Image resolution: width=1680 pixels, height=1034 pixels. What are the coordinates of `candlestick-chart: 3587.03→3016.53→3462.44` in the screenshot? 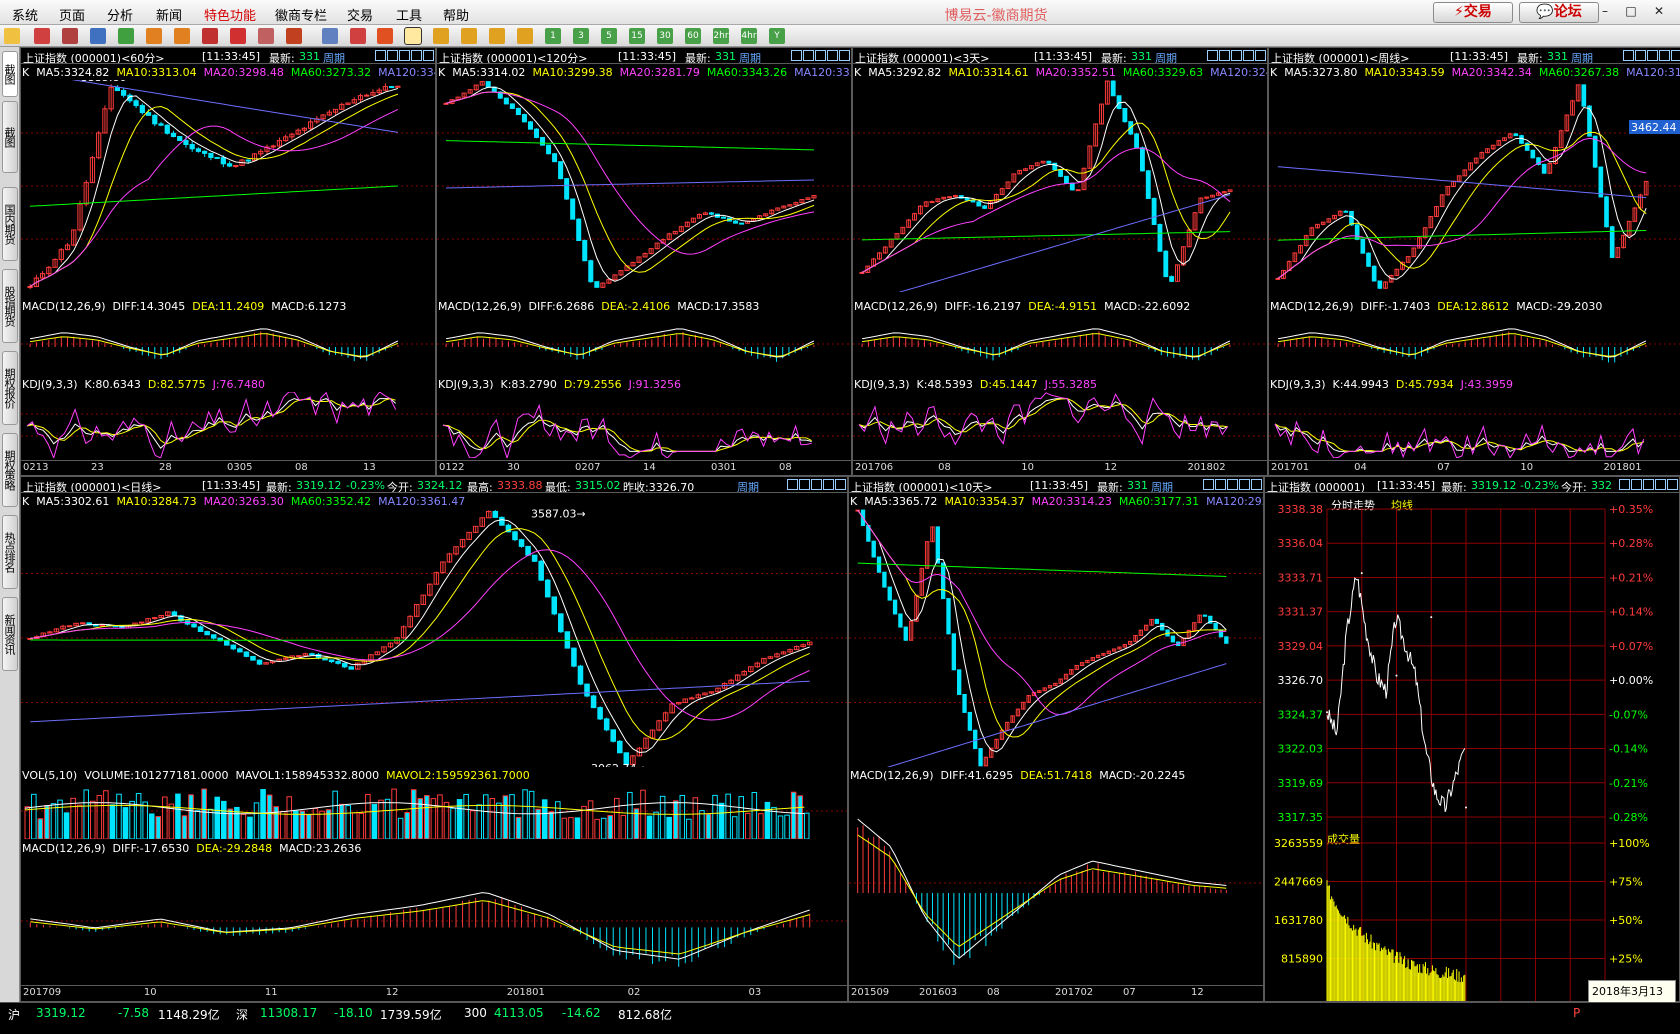 It's located at (1474, 186).